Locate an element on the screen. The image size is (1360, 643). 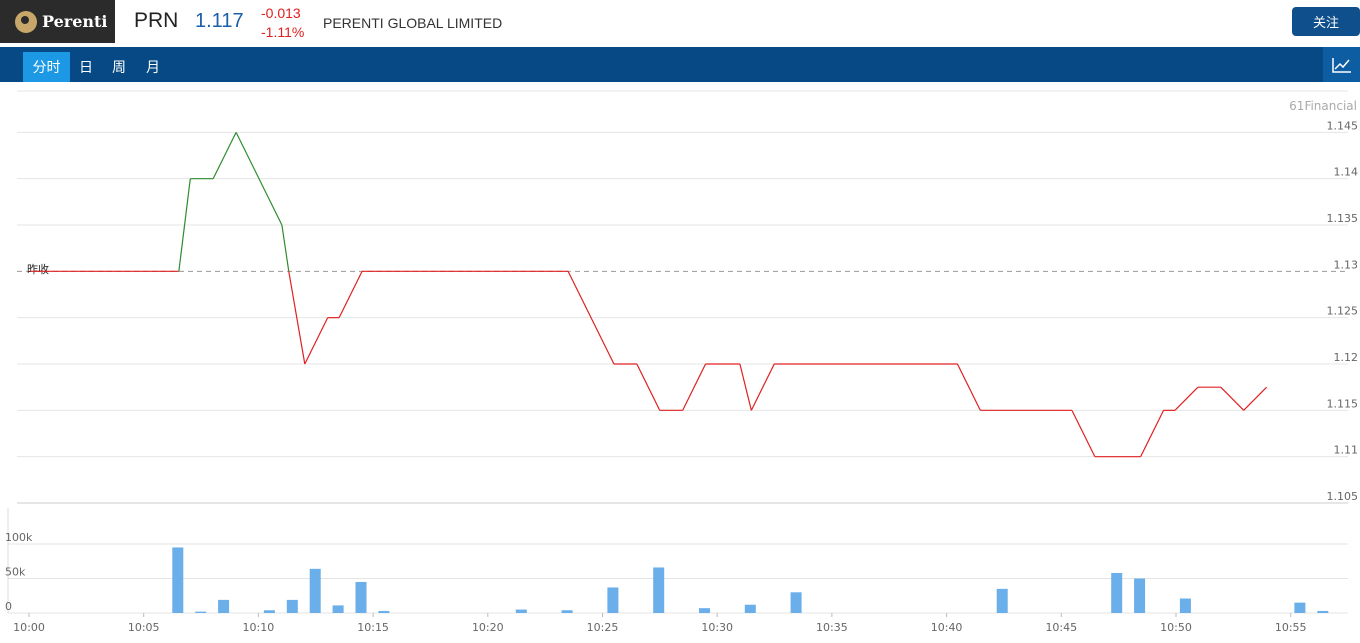
price-tick-label: 1.115 is located at coordinates (1343, 403).